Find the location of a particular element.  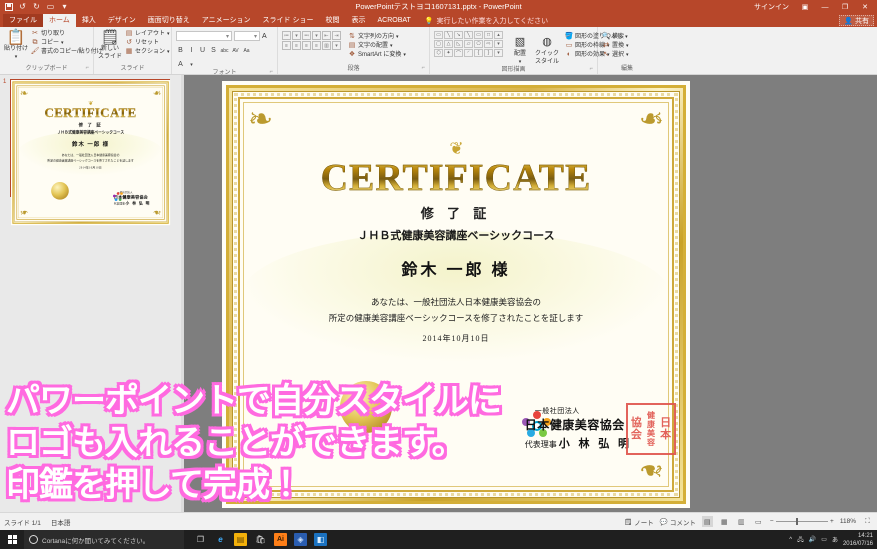

italic-button: I is located at coordinates (191, 50).